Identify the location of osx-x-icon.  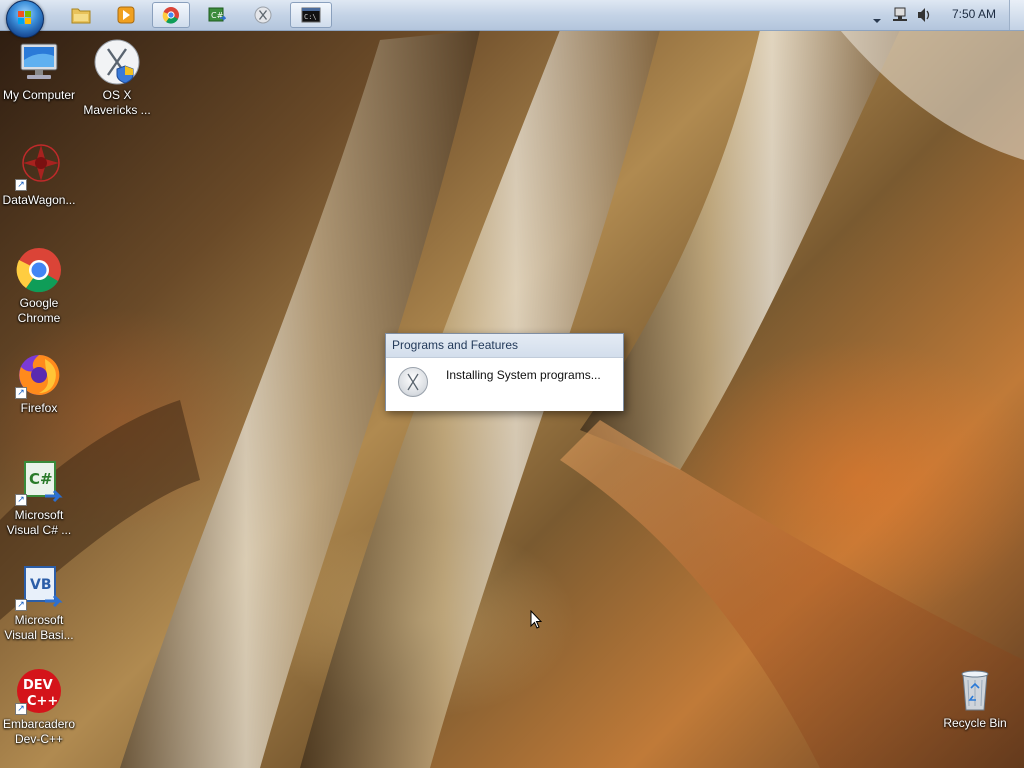
(117, 62).